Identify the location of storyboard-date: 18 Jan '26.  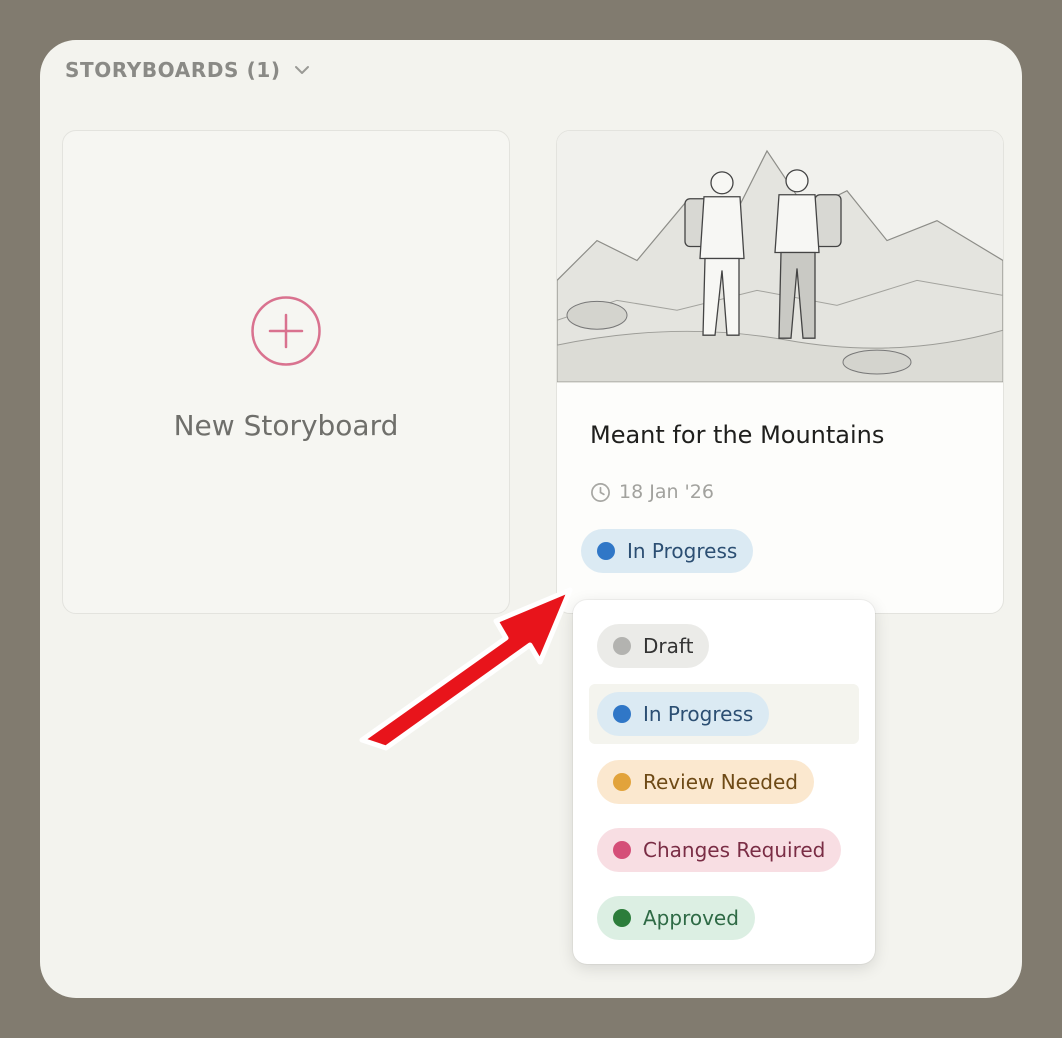
(652, 492).